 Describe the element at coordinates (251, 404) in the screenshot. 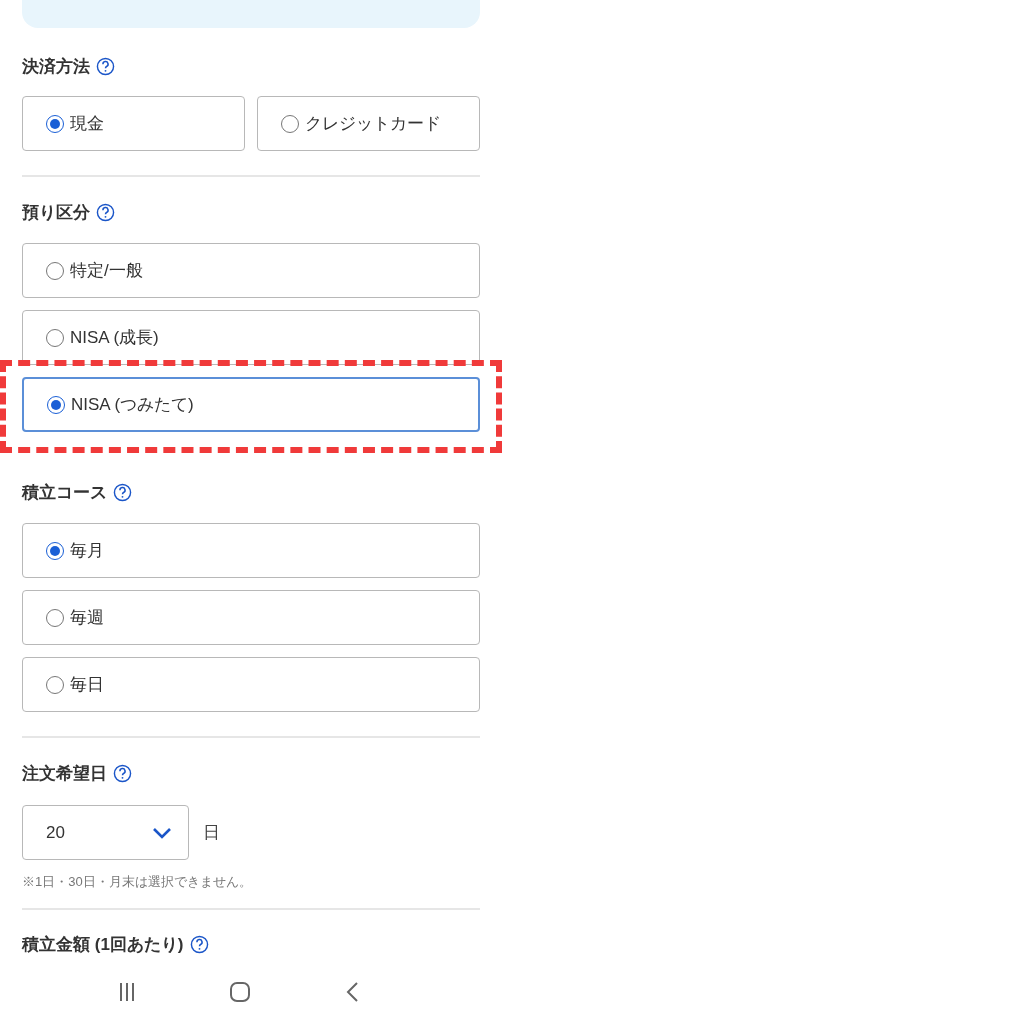

I see `radio-option: NISA (つみたて)` at that location.